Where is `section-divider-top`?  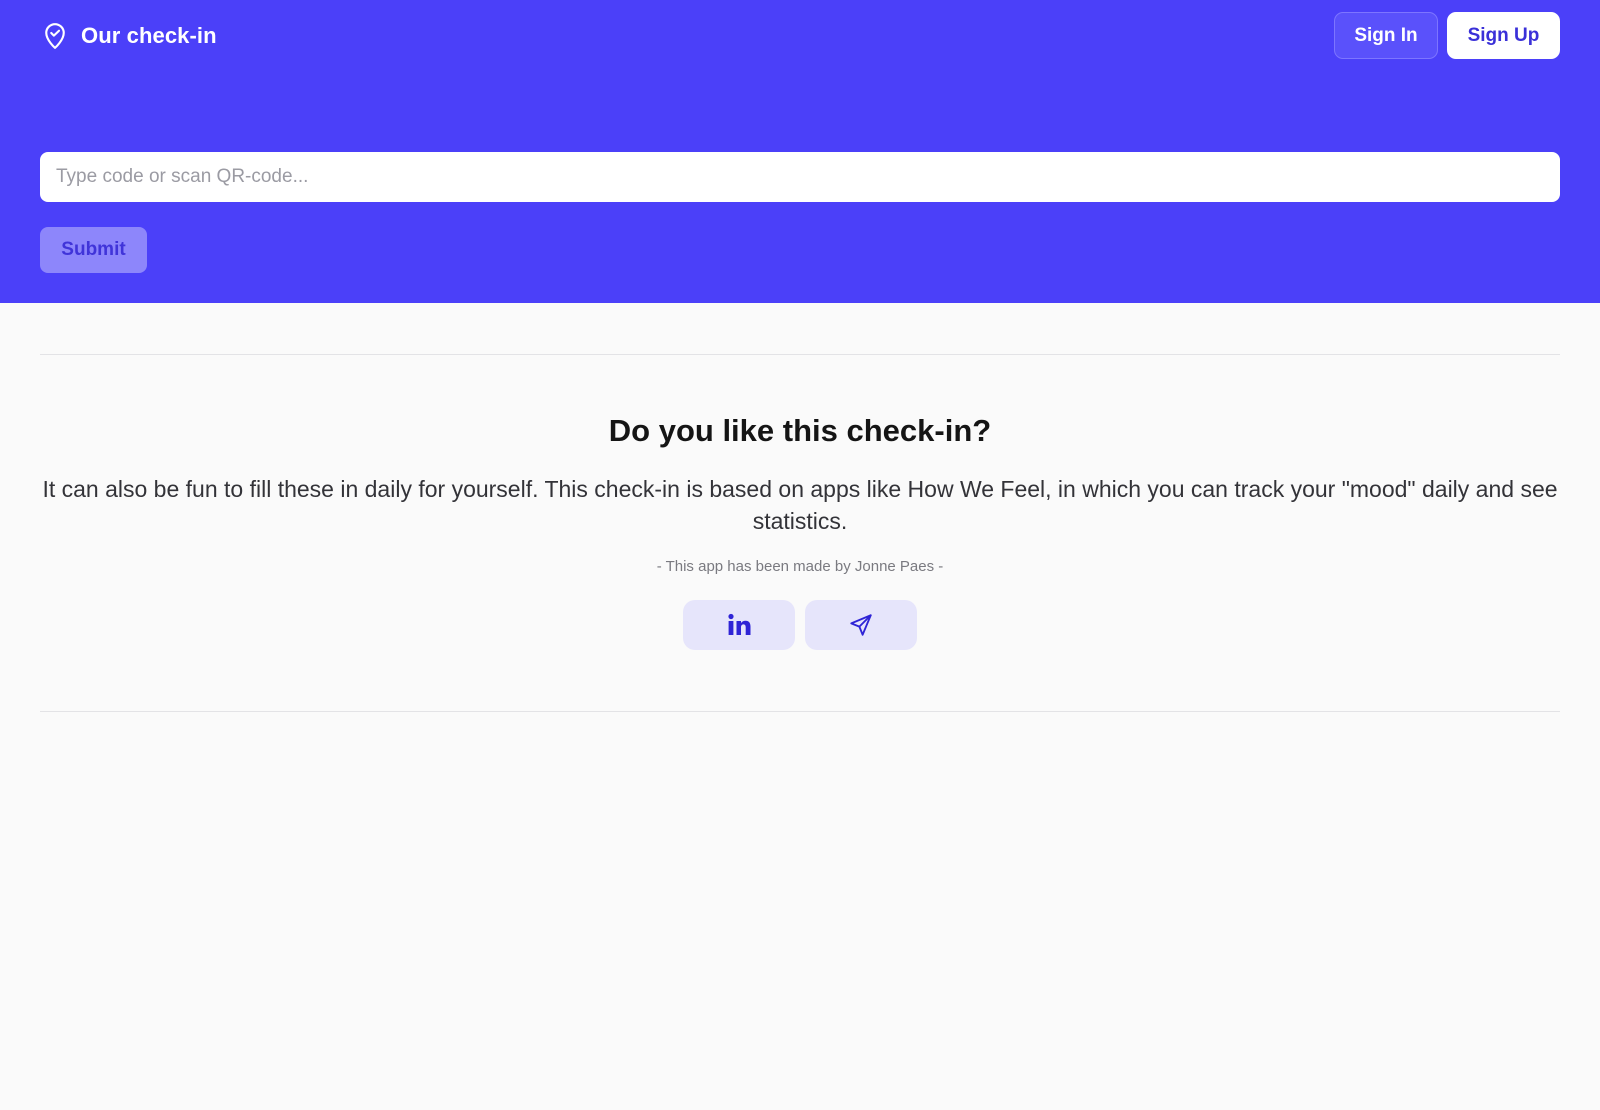
section-divider-top is located at coordinates (800, 354).